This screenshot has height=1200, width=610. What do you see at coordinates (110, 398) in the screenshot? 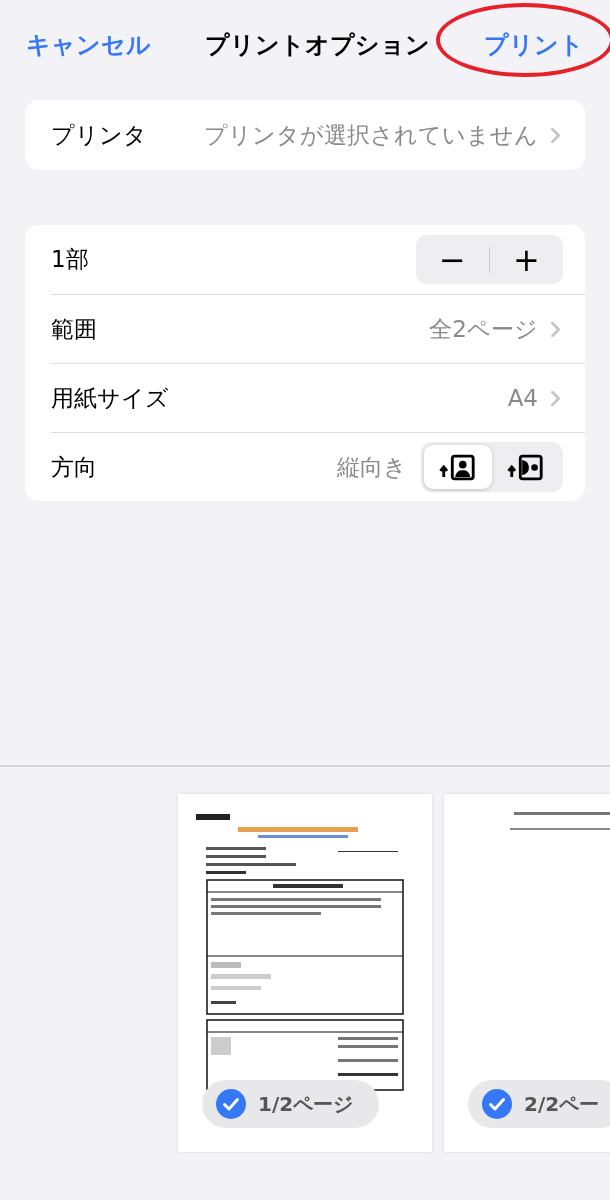
I see `option-label: 用紙サイズ` at bounding box center [110, 398].